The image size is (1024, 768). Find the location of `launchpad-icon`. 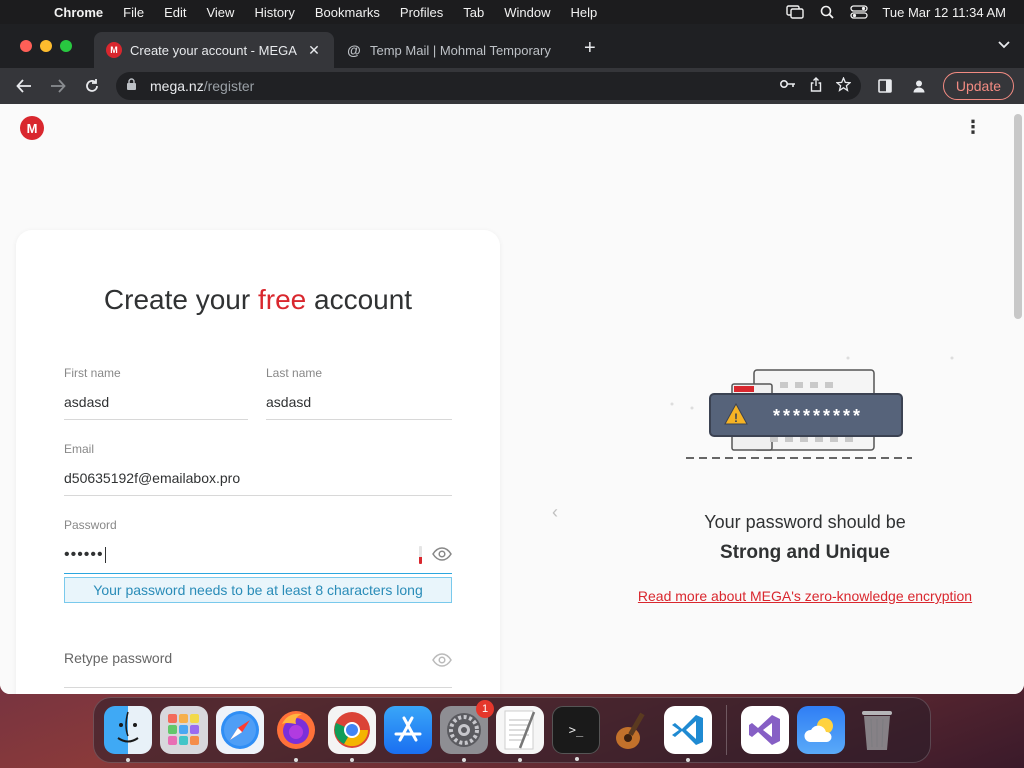

launchpad-icon is located at coordinates (184, 730).